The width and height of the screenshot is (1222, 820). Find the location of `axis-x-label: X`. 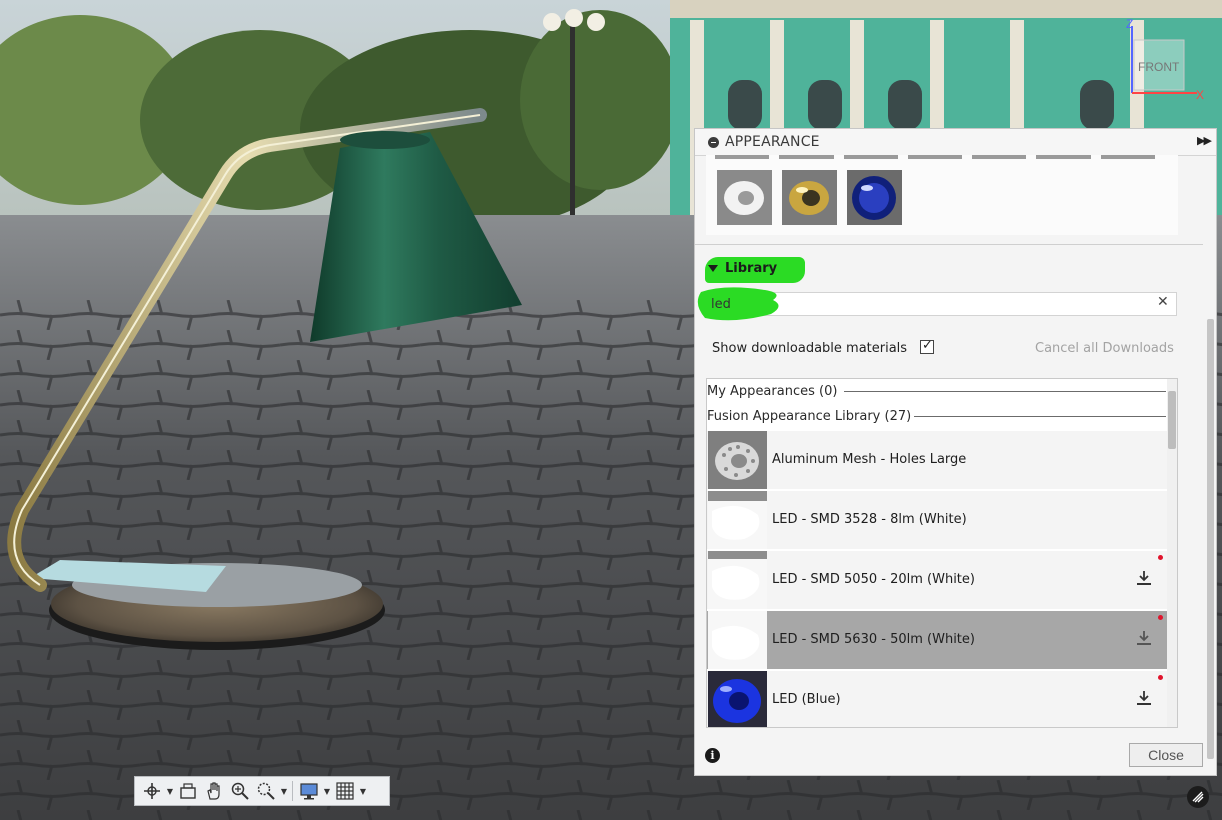

axis-x-label: X is located at coordinates (1200, 94).